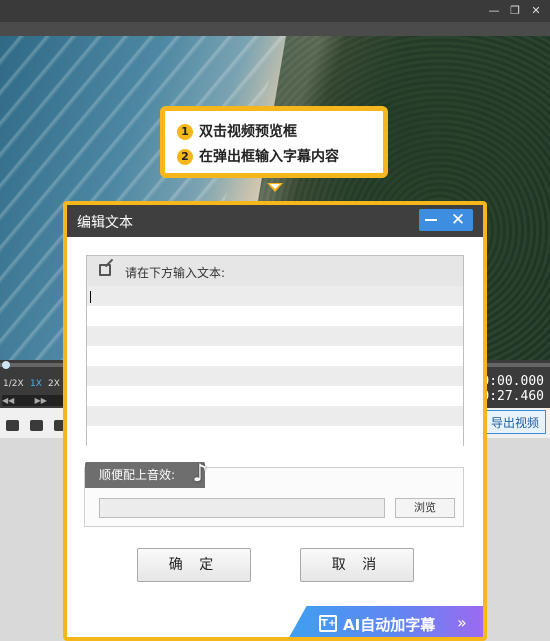 The width and height of the screenshot is (550, 641). I want to click on app-titlebar: — ❐ ✕, so click(275, 11).